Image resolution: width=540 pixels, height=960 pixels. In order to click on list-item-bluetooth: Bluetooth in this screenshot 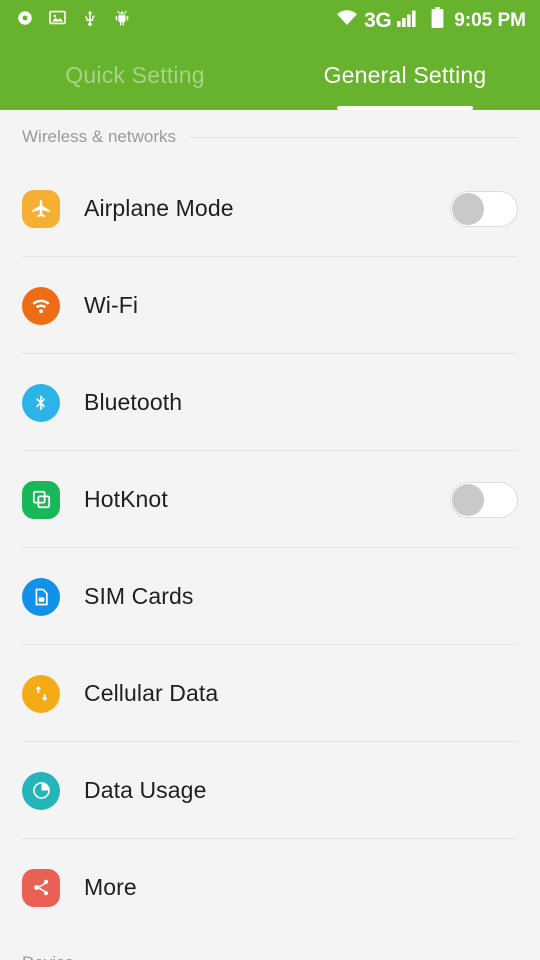, I will do `click(270, 402)`.